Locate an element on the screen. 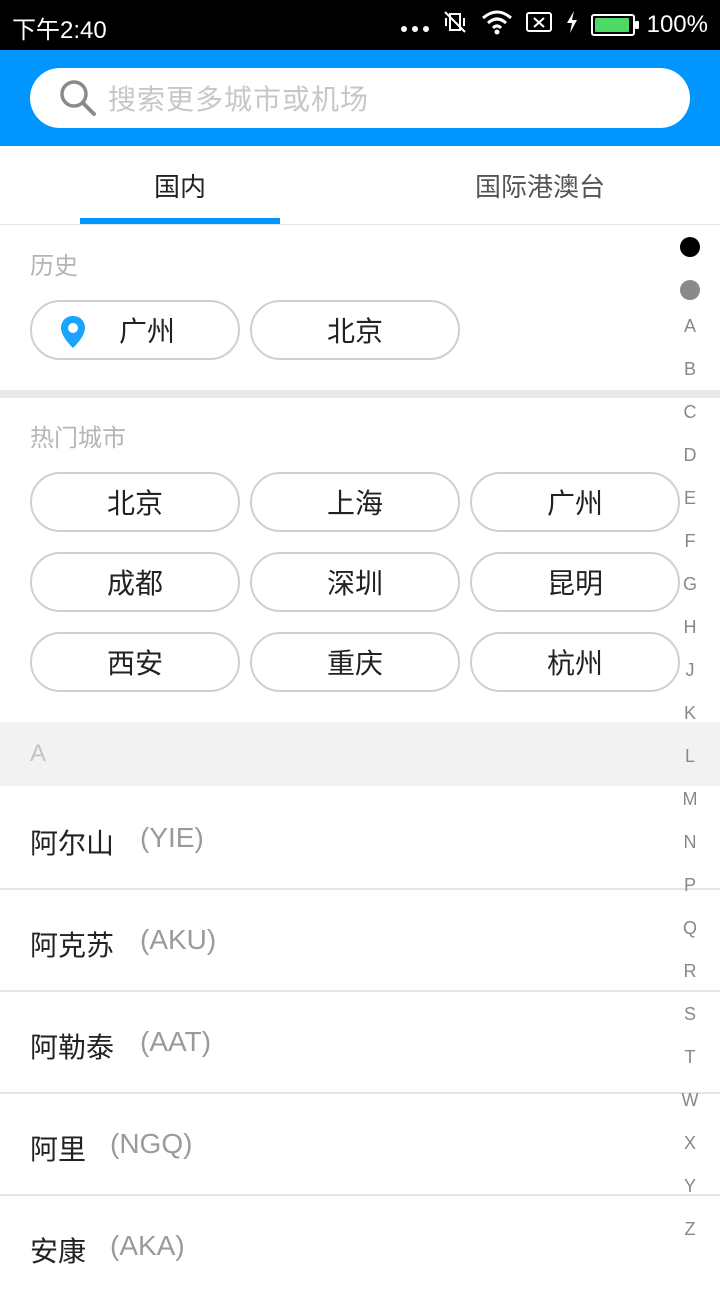 The image size is (720, 1296). status-icons: 100% is located at coordinates (554, 25).